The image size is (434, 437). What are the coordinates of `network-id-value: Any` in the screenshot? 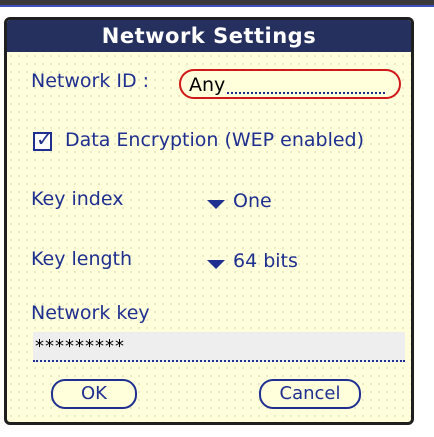 It's located at (207, 85).